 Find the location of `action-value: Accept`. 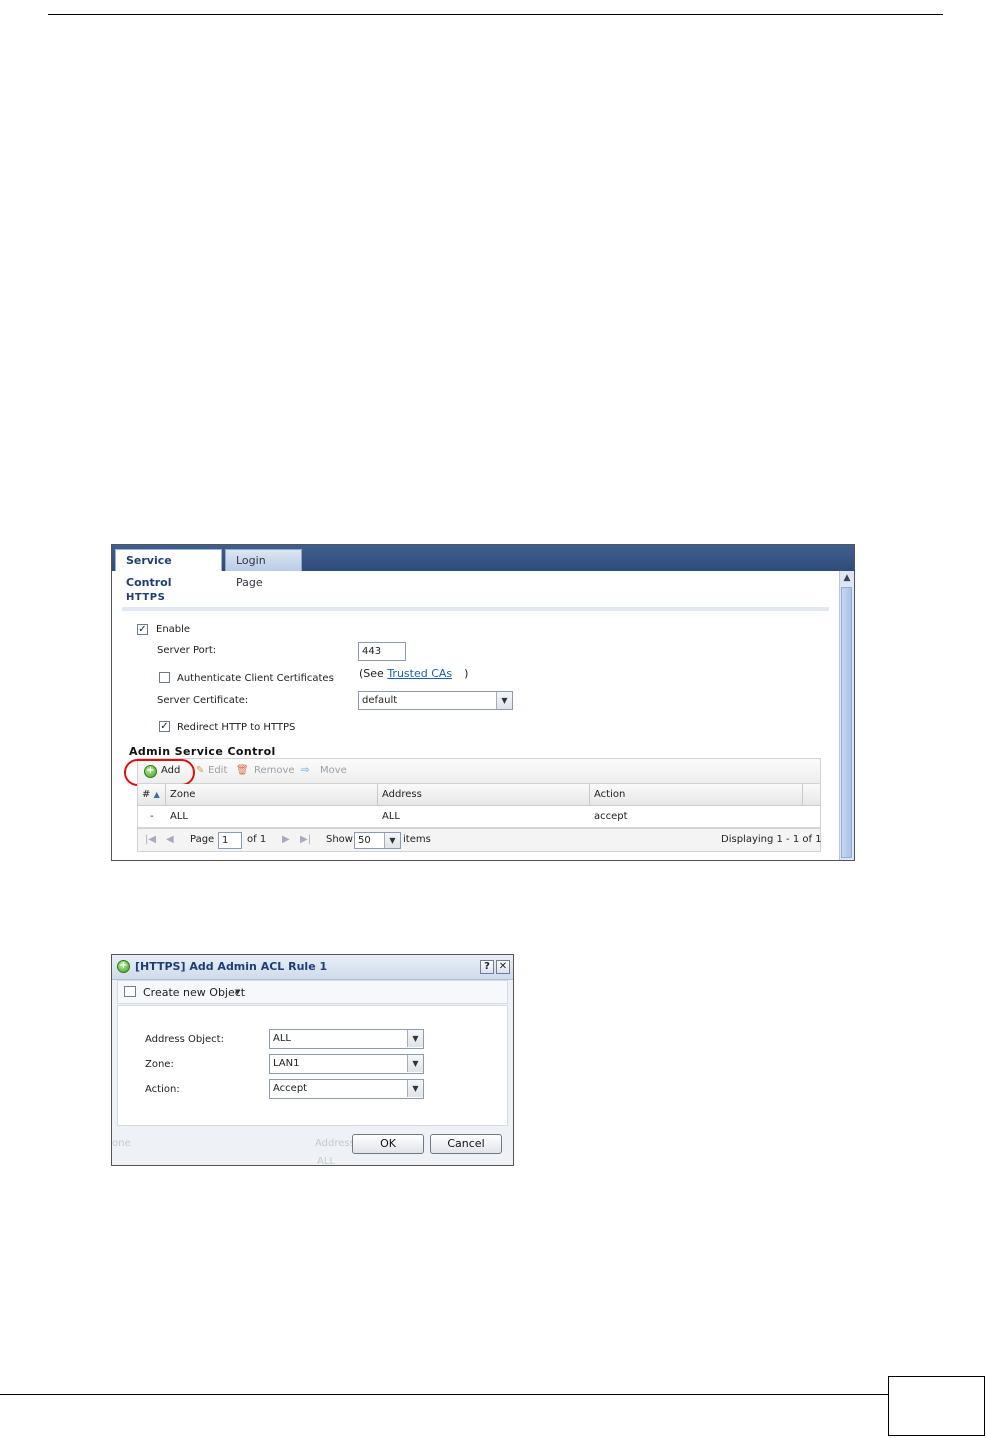

action-value: Accept is located at coordinates (290, 1088).